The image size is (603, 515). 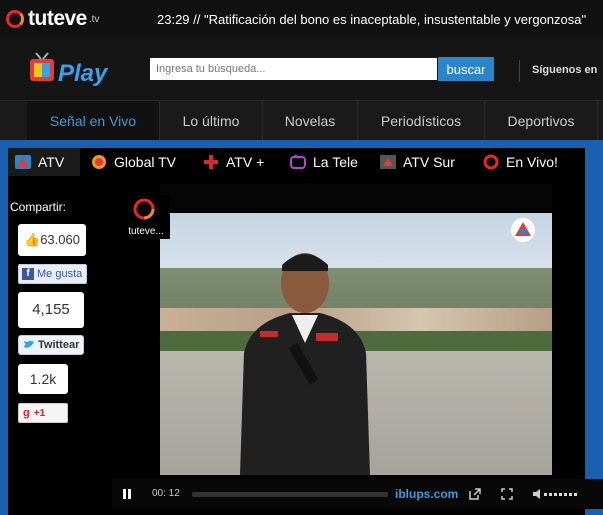 I want to click on nav-lo-ultimo: Lo último, so click(x=211, y=121).